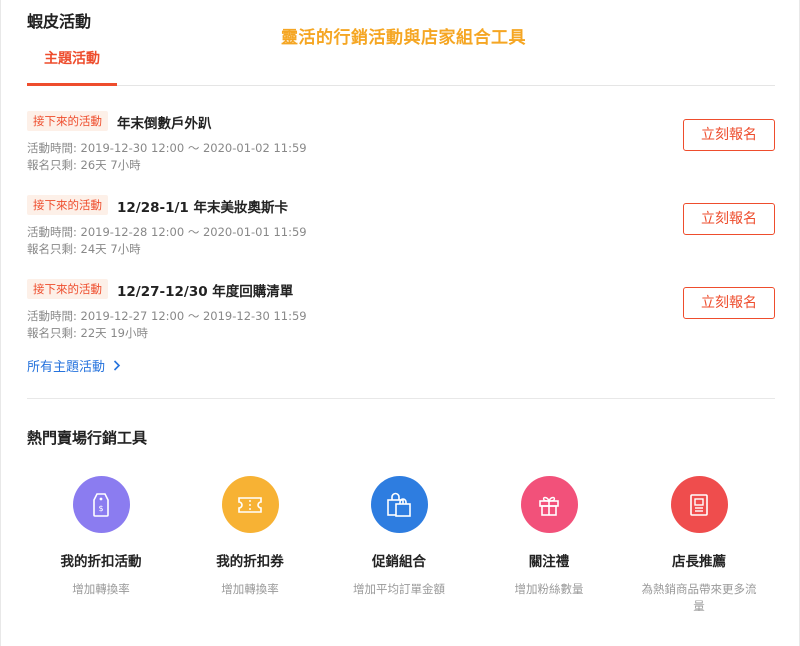 The height and width of the screenshot is (646, 800). I want to click on shopping-bags-icon, so click(399, 504).